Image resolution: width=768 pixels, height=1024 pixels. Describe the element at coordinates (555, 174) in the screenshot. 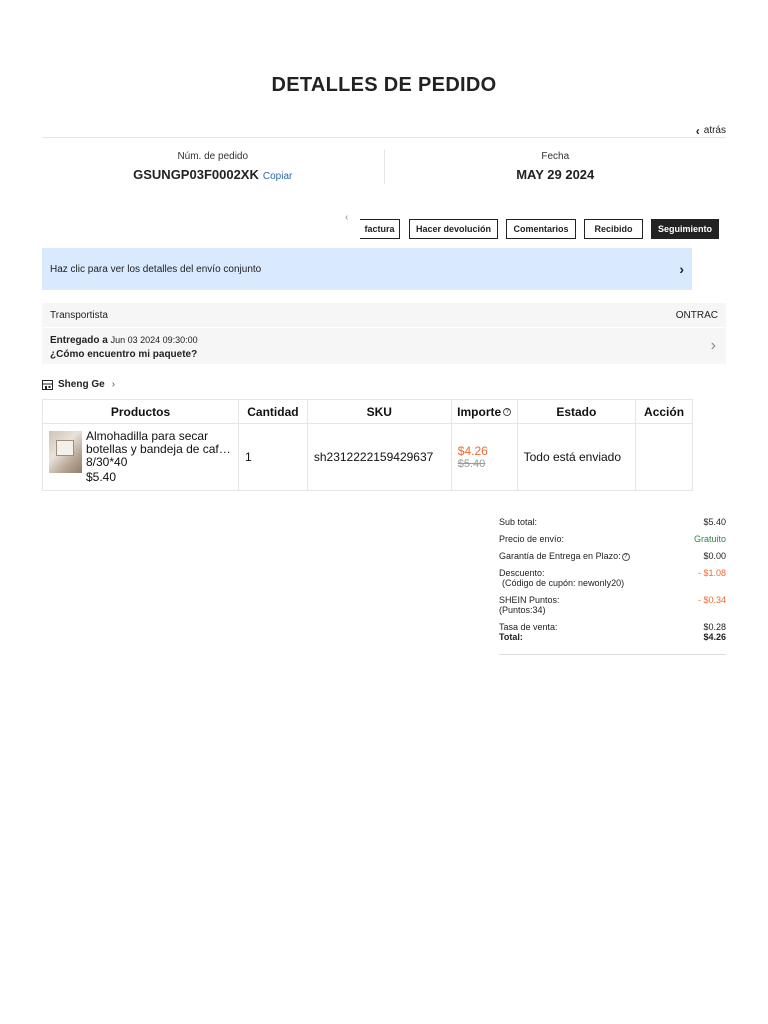

I see `order-date: MAY 29 2024` at that location.